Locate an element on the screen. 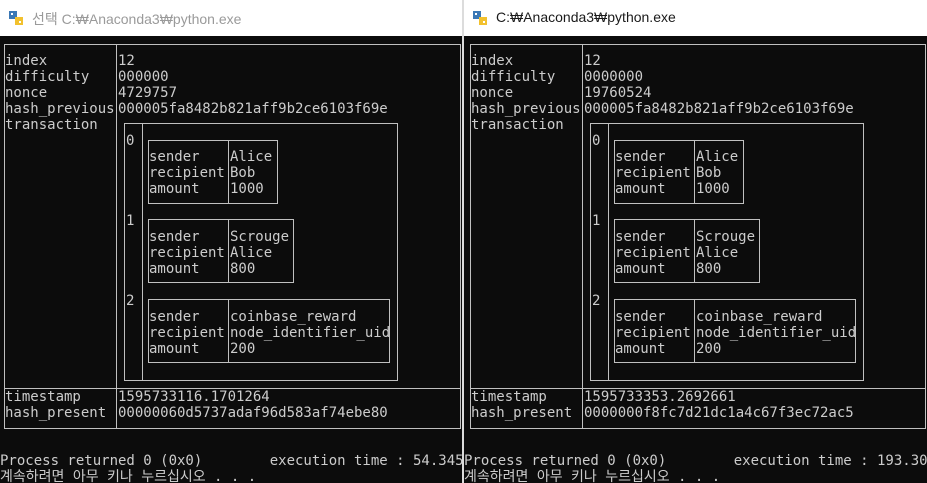 This screenshot has width=927, height=483. value-timestamp: 1595733116.1701264 is located at coordinates (194, 397).